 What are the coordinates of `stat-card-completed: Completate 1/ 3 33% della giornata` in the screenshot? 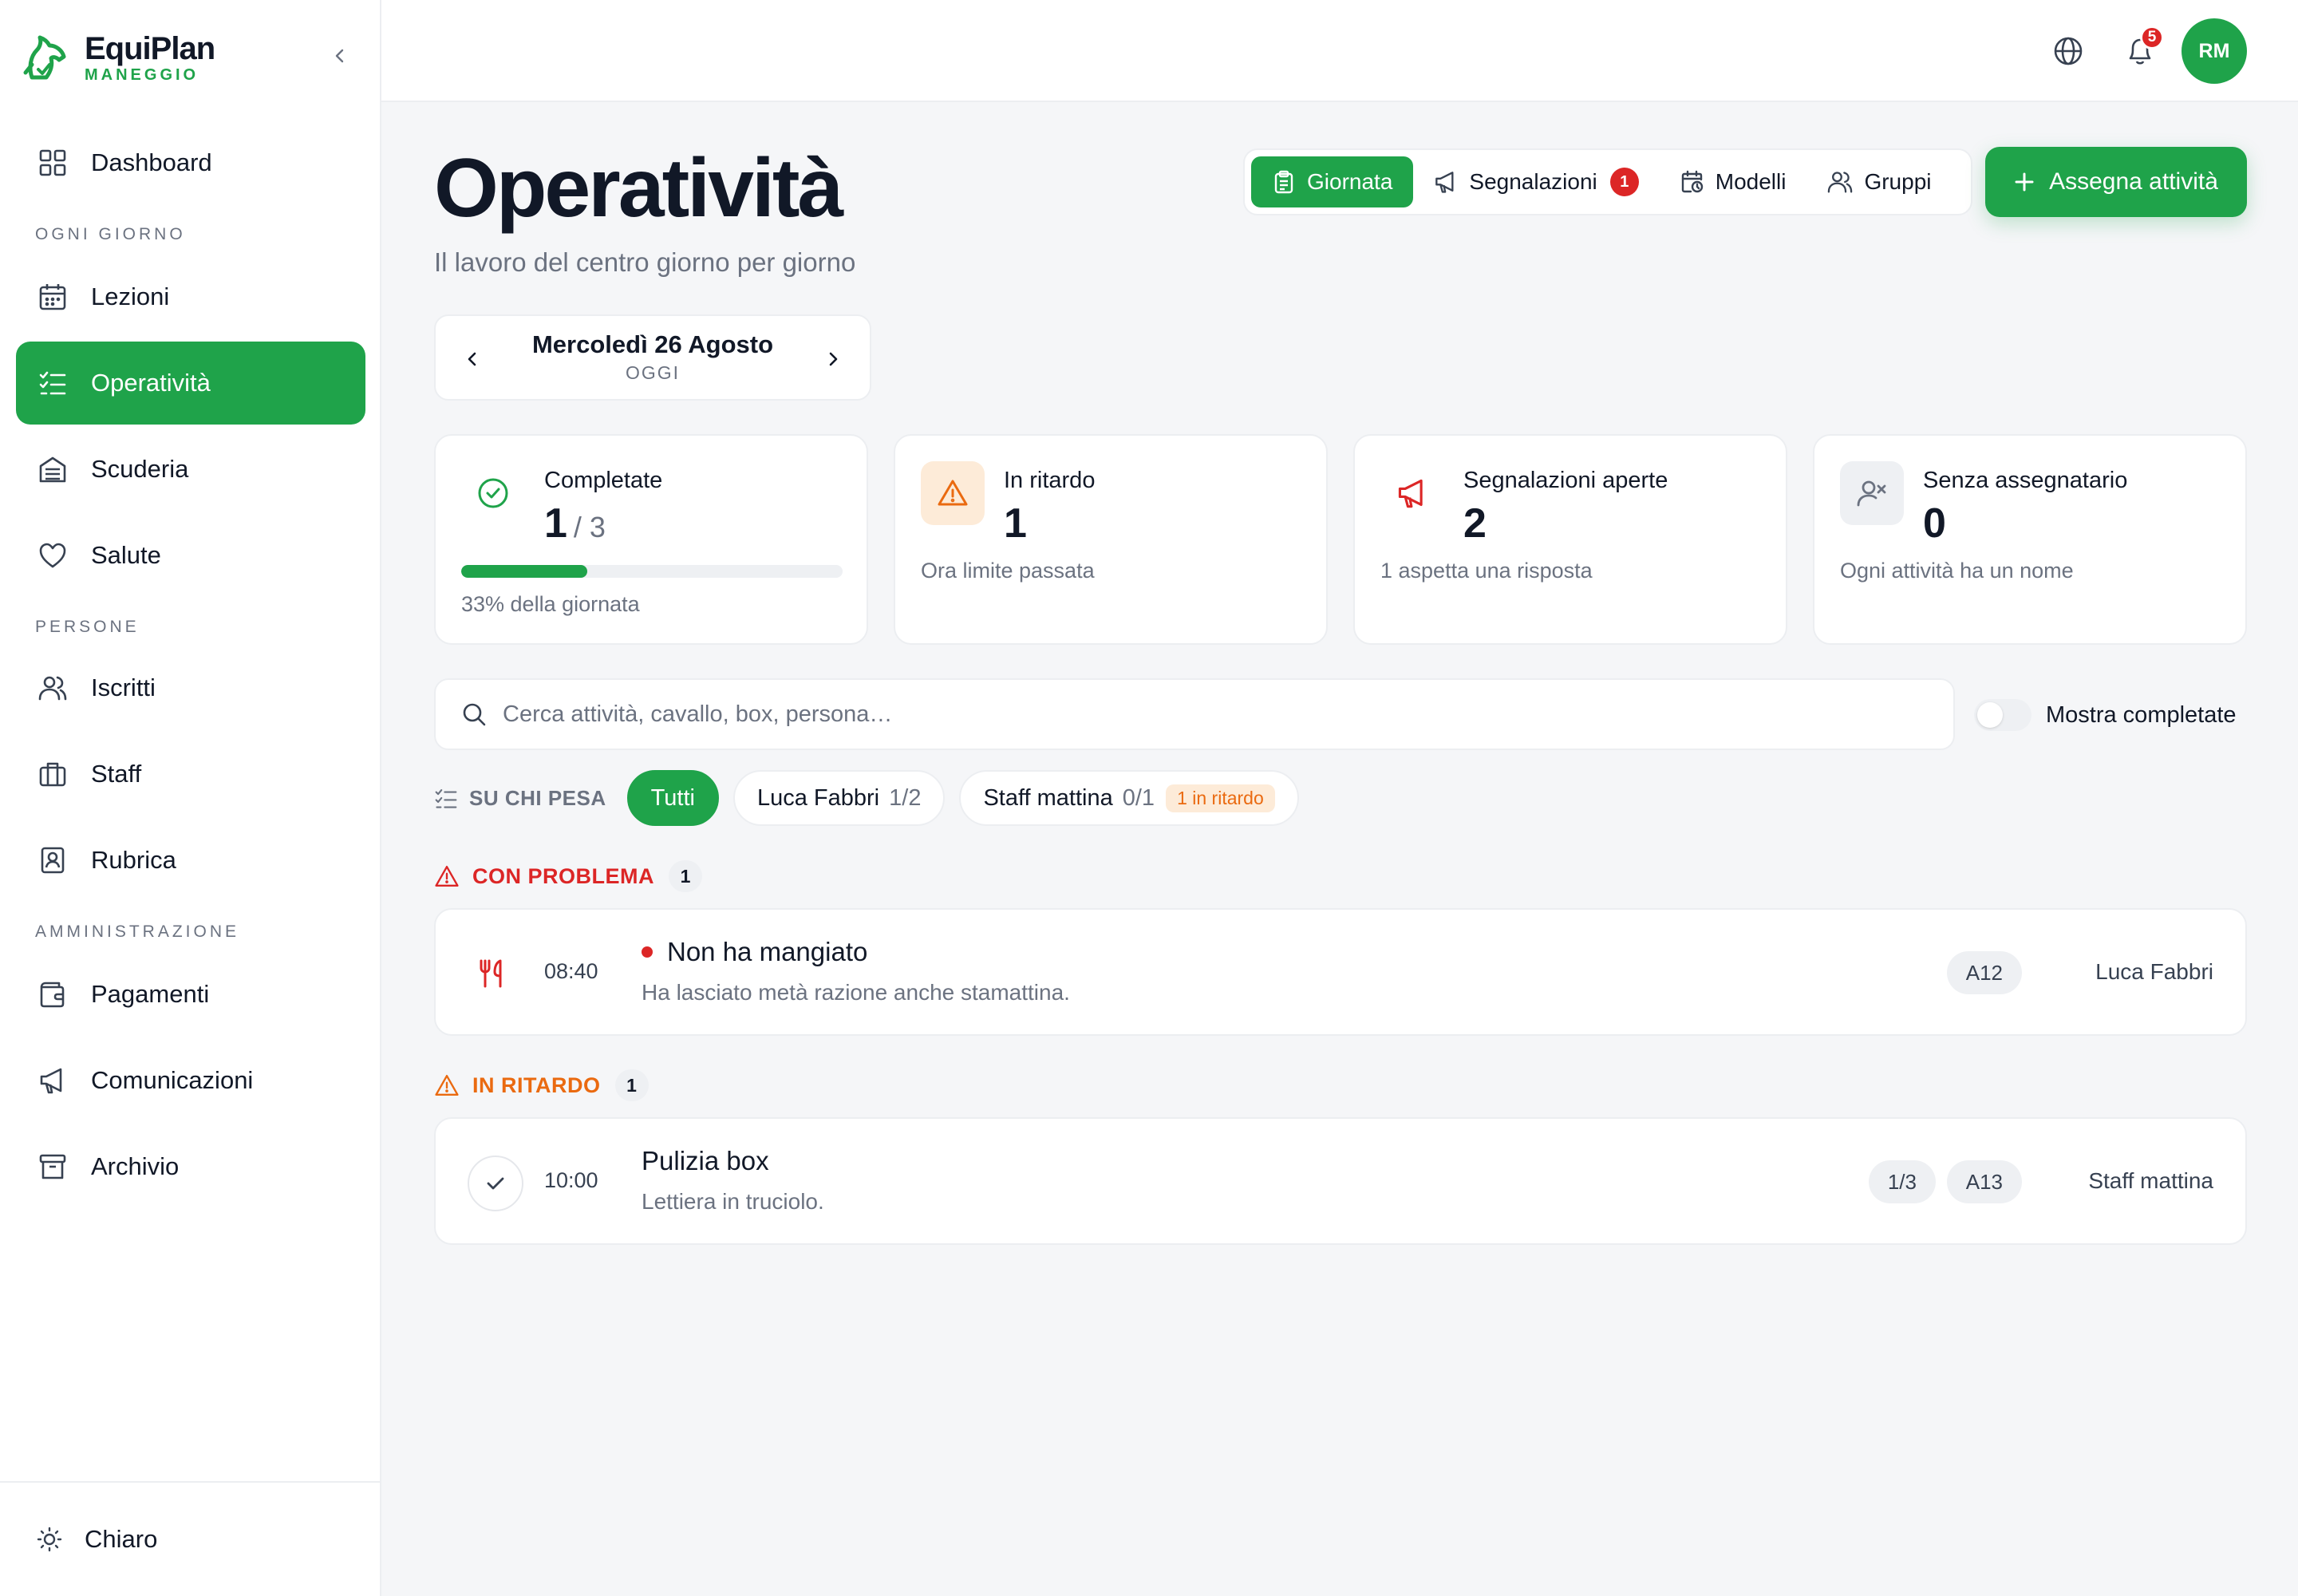 It's located at (651, 539).